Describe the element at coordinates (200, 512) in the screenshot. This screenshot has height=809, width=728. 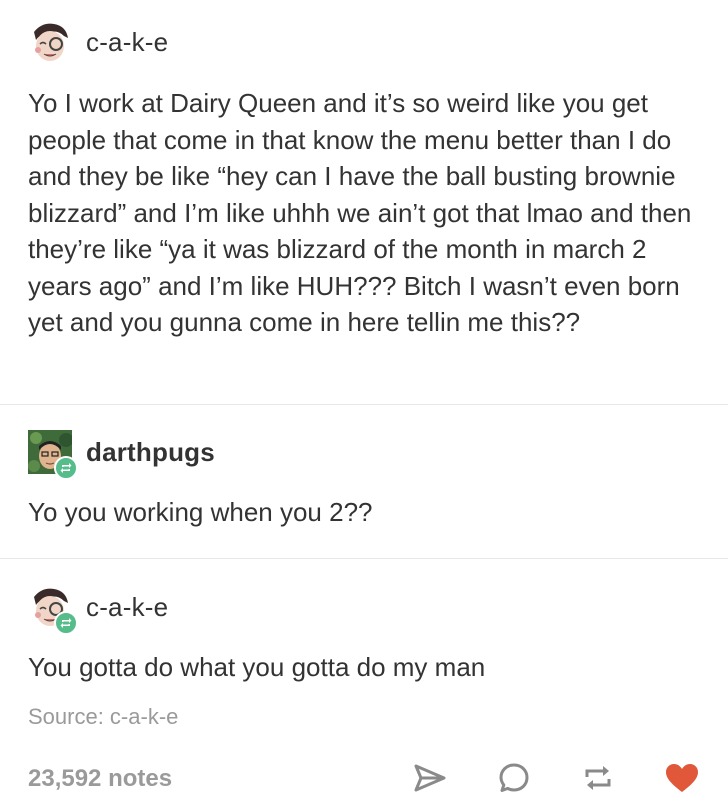
I see `post-body-text: Yo you working when you 2??` at that location.